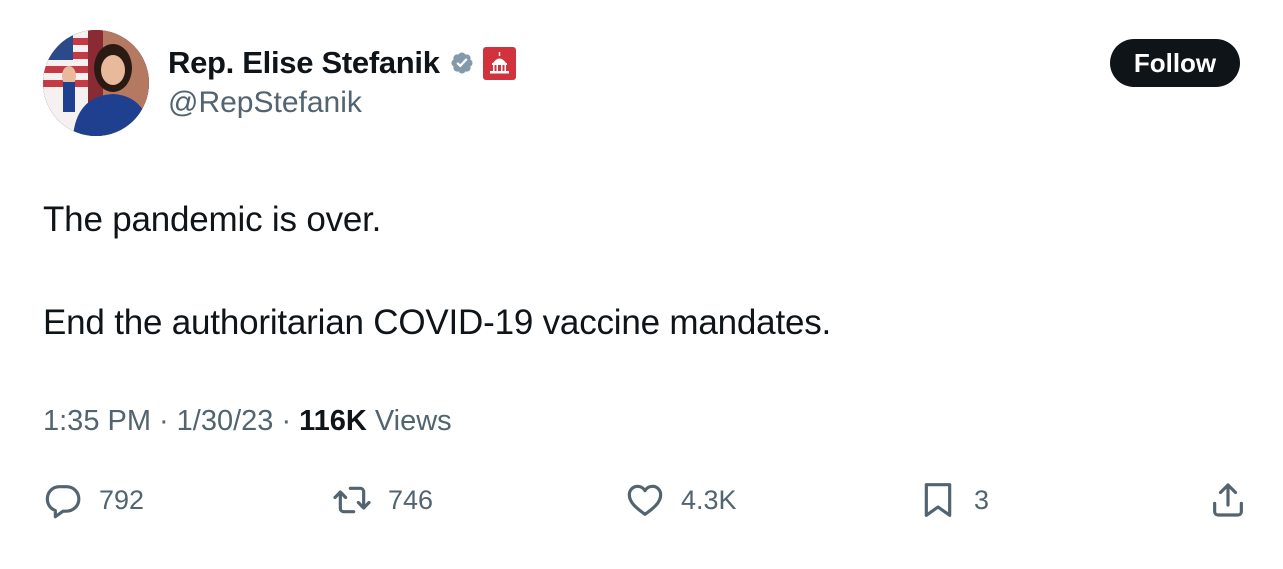 The width and height of the screenshot is (1283, 569). I want to click on views-count: 116K, so click(333, 421).